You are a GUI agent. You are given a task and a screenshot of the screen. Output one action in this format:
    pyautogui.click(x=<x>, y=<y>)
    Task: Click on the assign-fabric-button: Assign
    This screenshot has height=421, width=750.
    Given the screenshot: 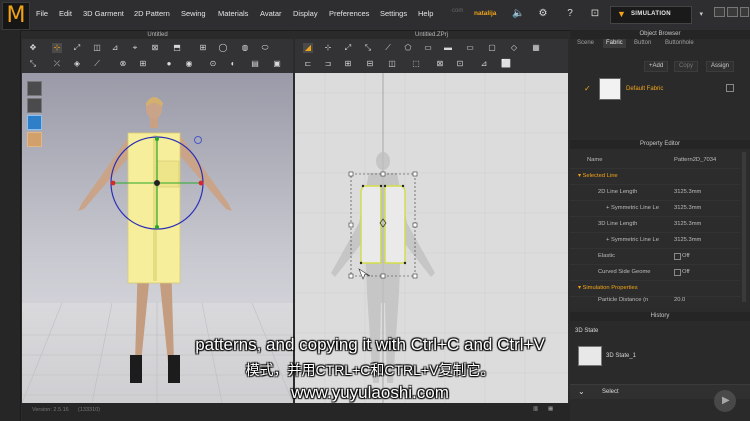 What is the action you would take?
    pyautogui.click(x=720, y=66)
    